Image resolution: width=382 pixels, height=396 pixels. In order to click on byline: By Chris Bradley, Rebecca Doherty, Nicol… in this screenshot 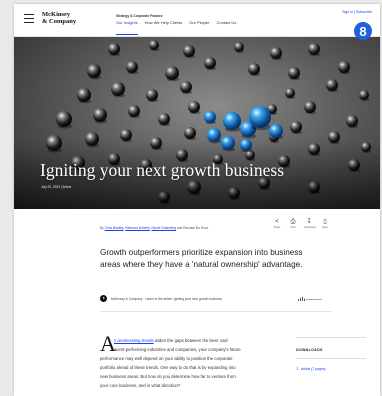, I will do `click(154, 228)`.